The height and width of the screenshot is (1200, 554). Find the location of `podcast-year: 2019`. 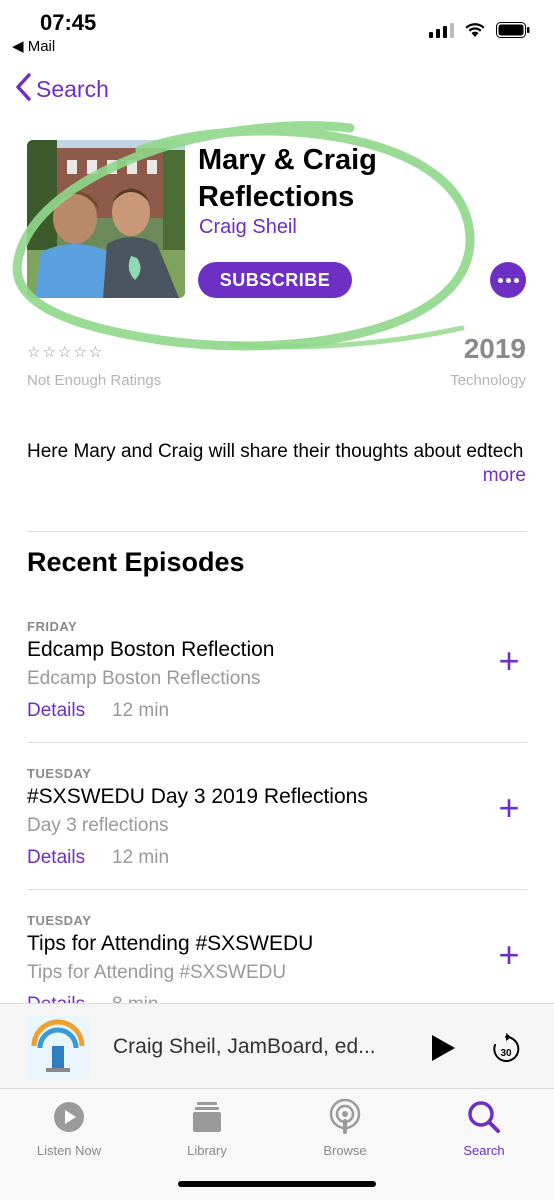

podcast-year: 2019 is located at coordinates (494, 348).